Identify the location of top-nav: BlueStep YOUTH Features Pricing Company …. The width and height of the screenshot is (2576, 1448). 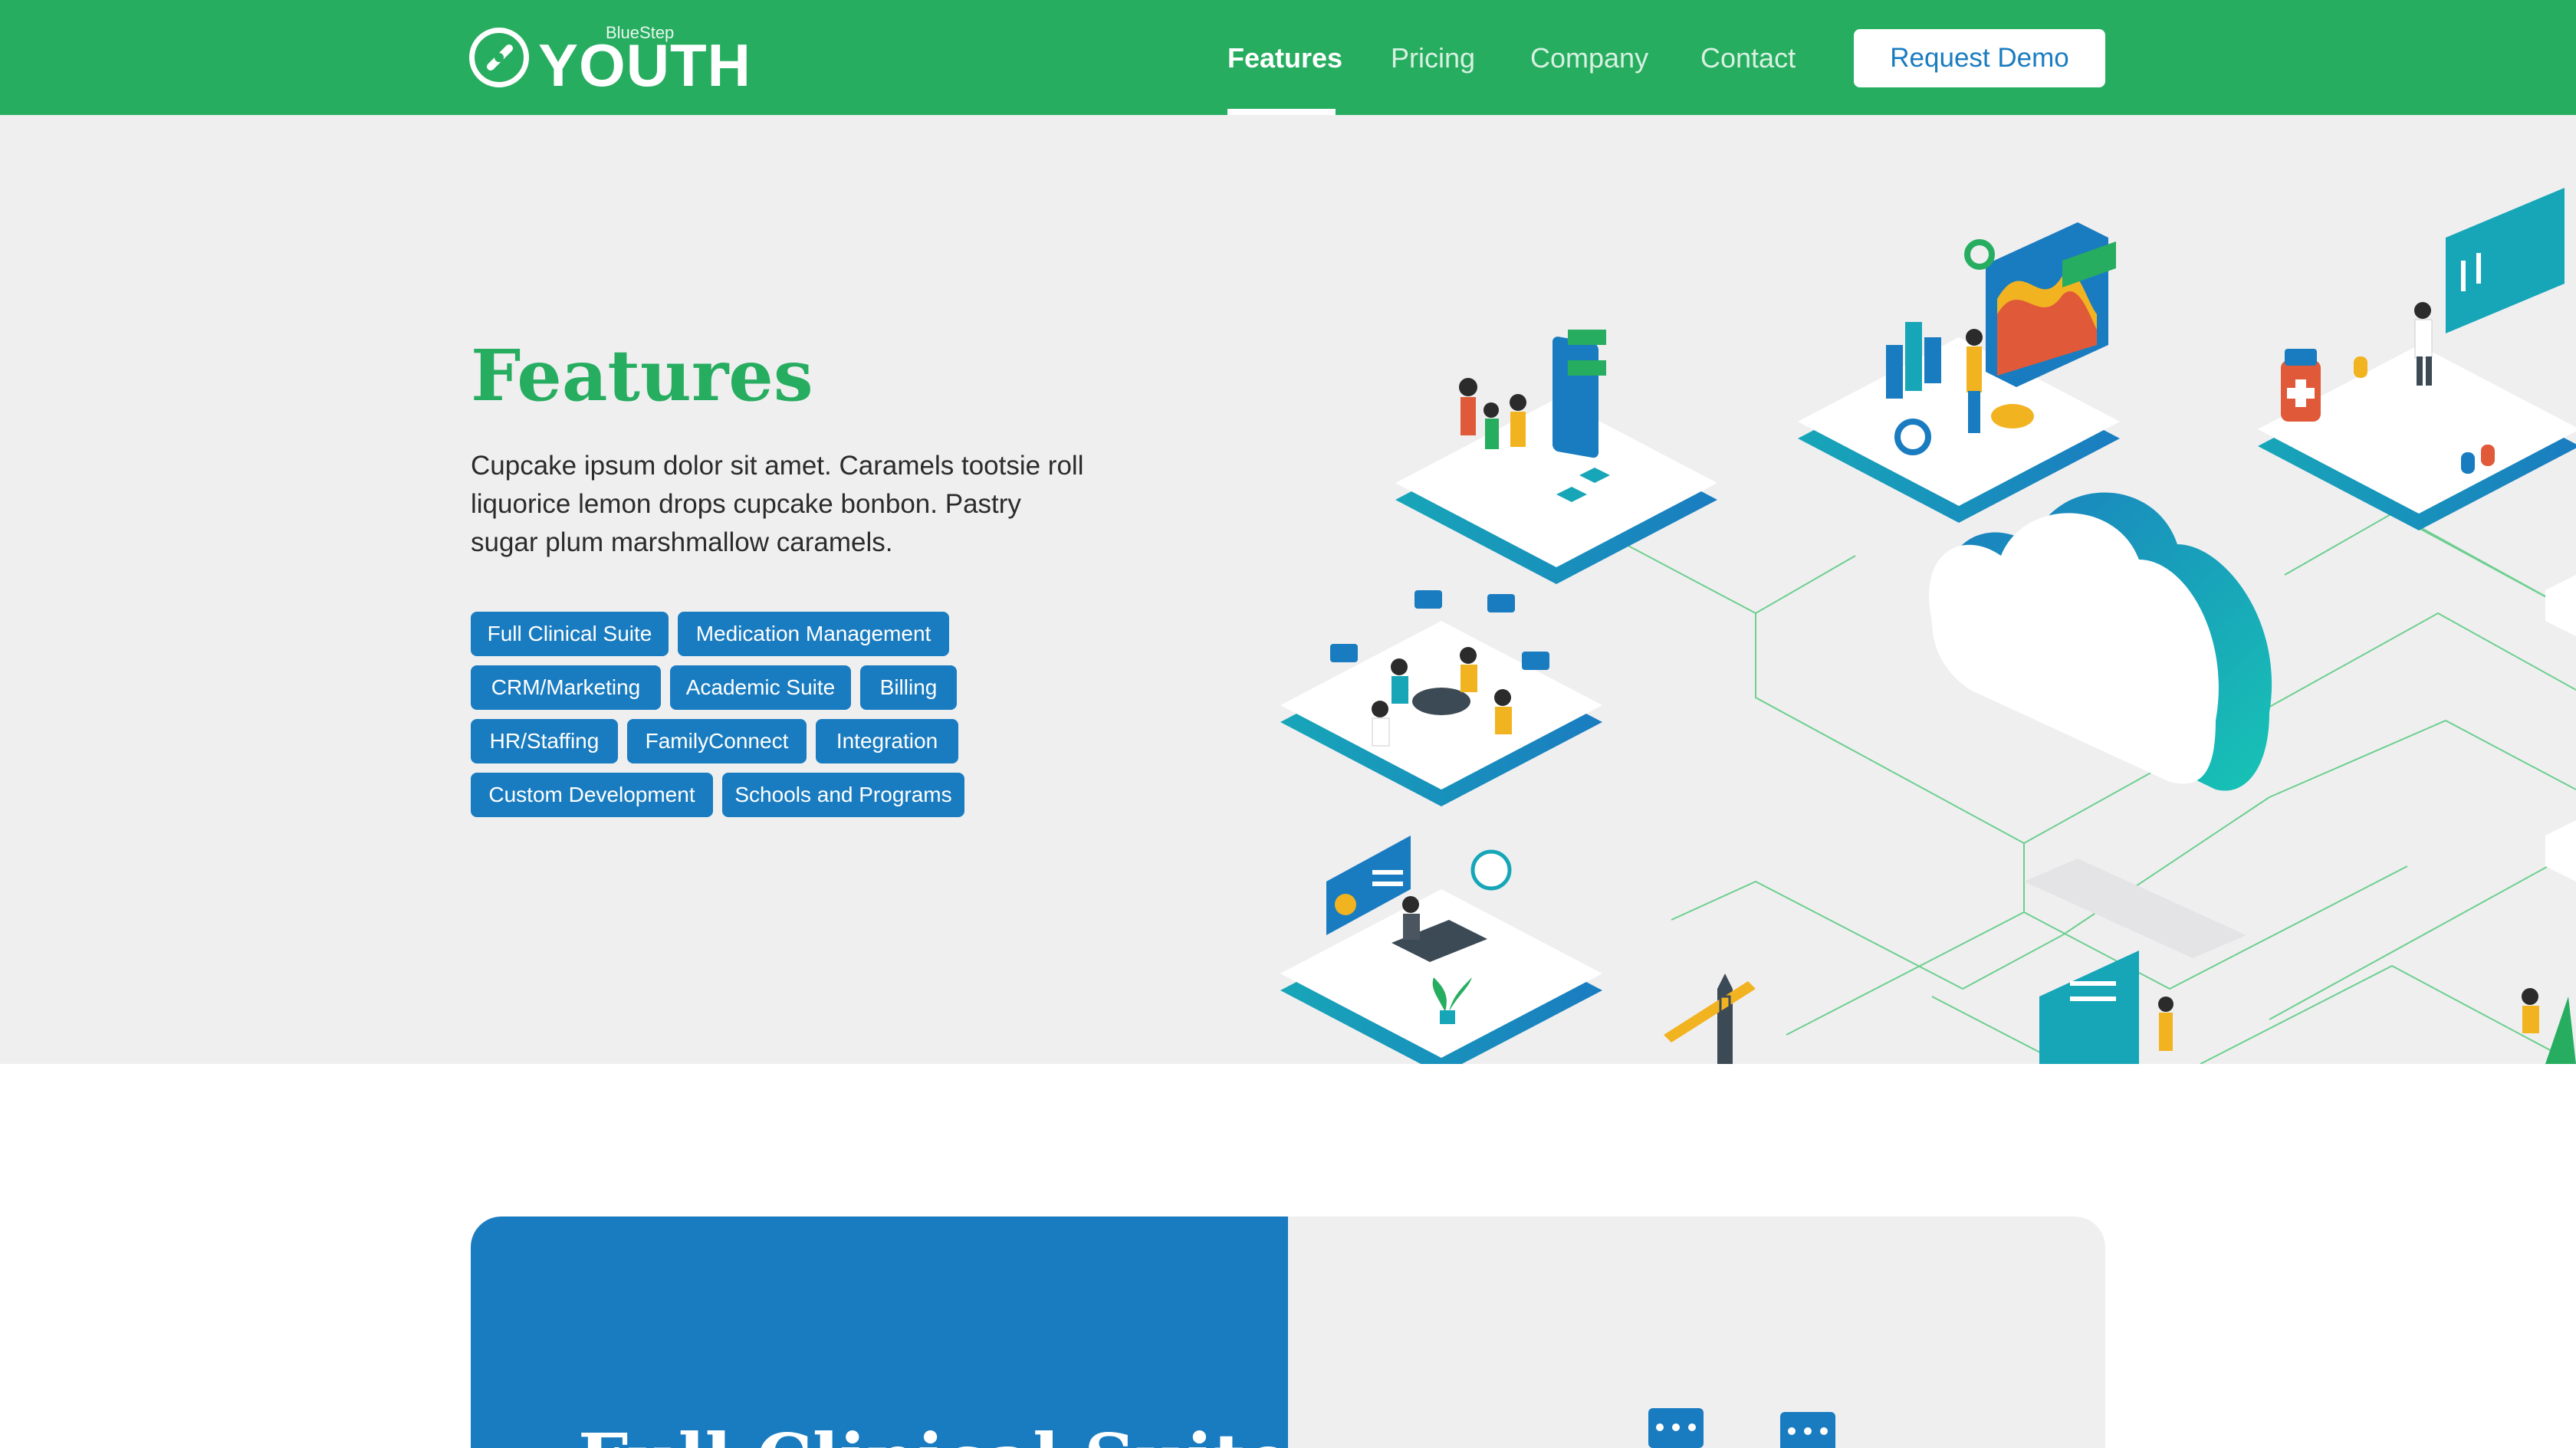
(1288, 57).